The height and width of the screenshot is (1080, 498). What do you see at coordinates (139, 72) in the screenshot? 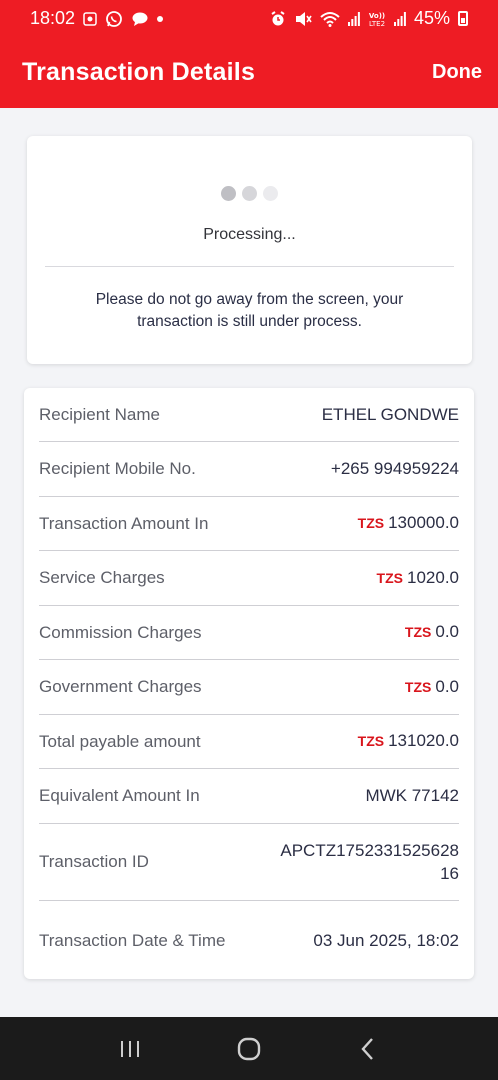
I see `page-title: Transaction Details` at bounding box center [139, 72].